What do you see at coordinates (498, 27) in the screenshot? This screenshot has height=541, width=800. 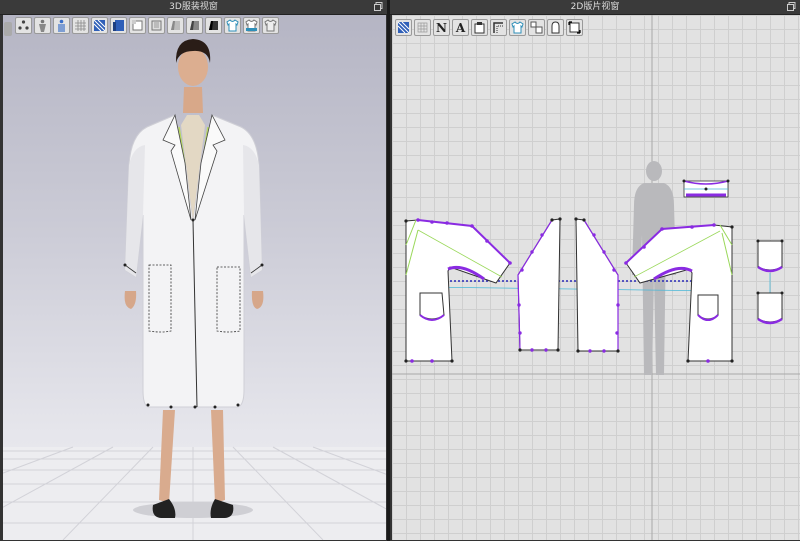 I see `seam-icon` at bounding box center [498, 27].